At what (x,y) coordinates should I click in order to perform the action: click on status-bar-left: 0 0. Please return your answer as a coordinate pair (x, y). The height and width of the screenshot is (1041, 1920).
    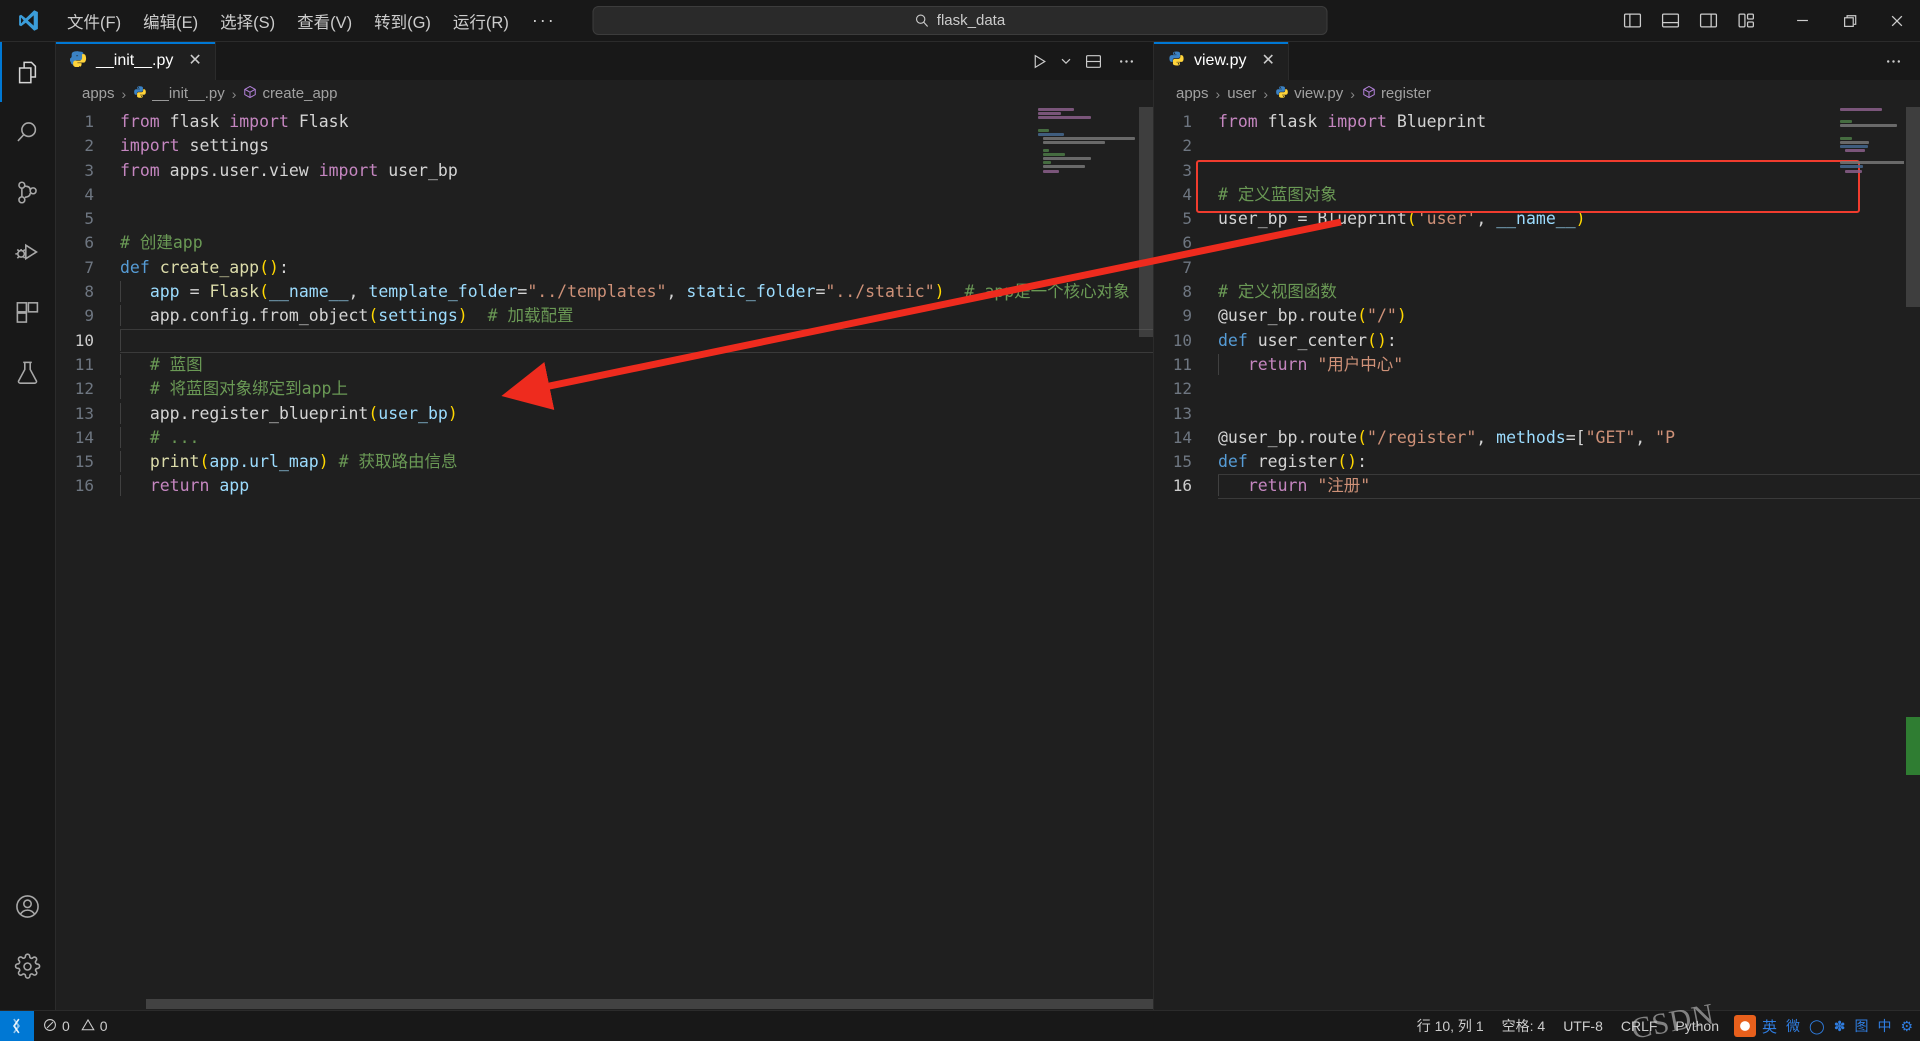
    Looking at the image, I should click on (58, 1025).